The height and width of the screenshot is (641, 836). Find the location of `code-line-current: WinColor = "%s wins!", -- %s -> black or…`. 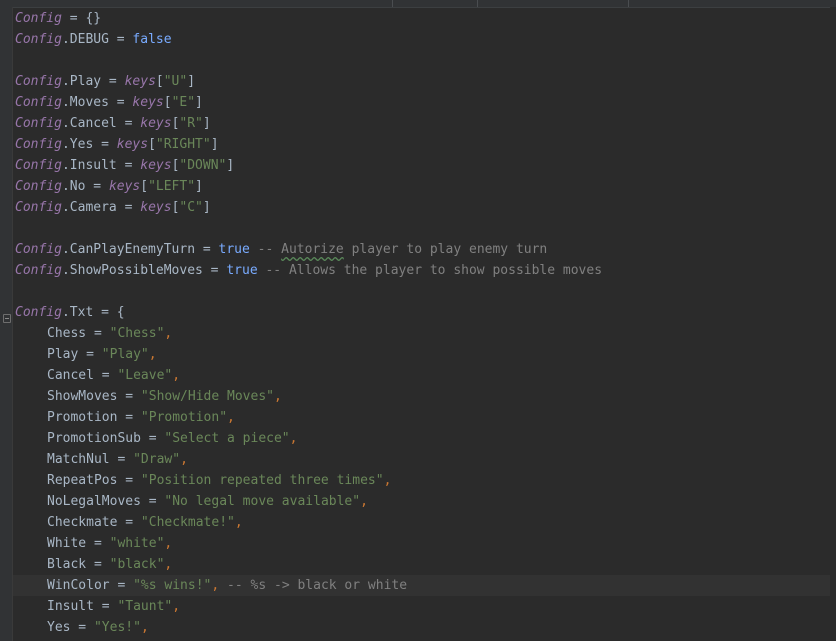

code-line-current: WinColor = "%s wins!", -- %s -> black or… is located at coordinates (424, 585).